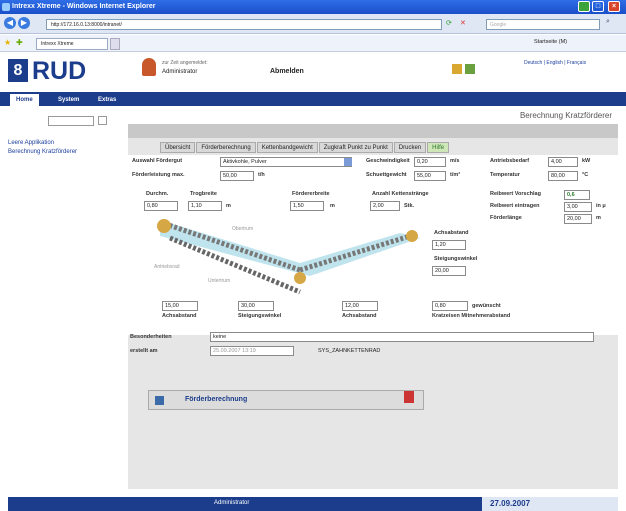  I want to click on language-switch: Deutsch | English | Français, so click(555, 63).